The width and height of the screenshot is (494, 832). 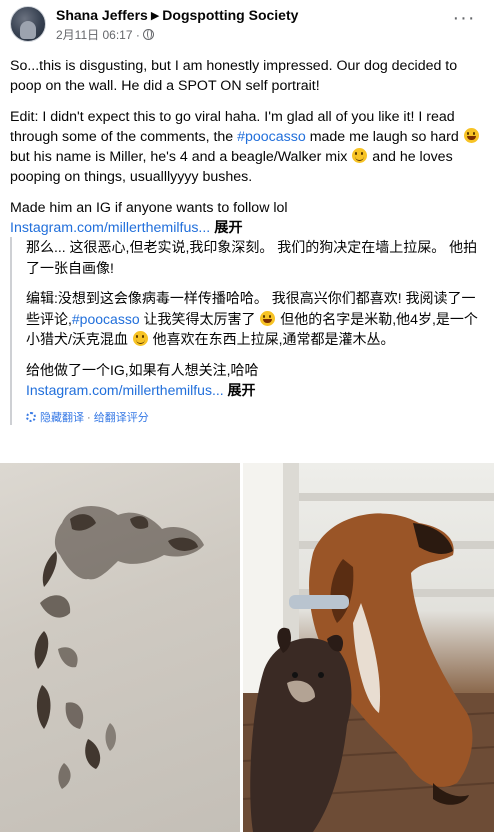 I want to click on arrow-right-icon: ▶, so click(x=155, y=16).